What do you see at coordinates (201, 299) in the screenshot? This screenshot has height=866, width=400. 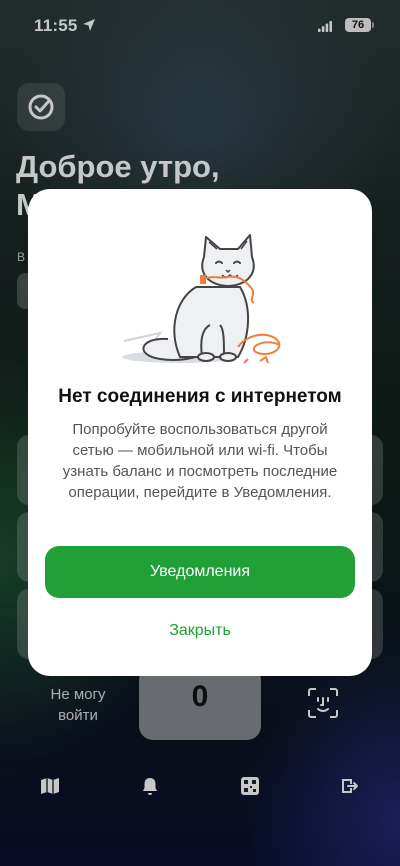 I see `cat-with-cable-illustration` at bounding box center [201, 299].